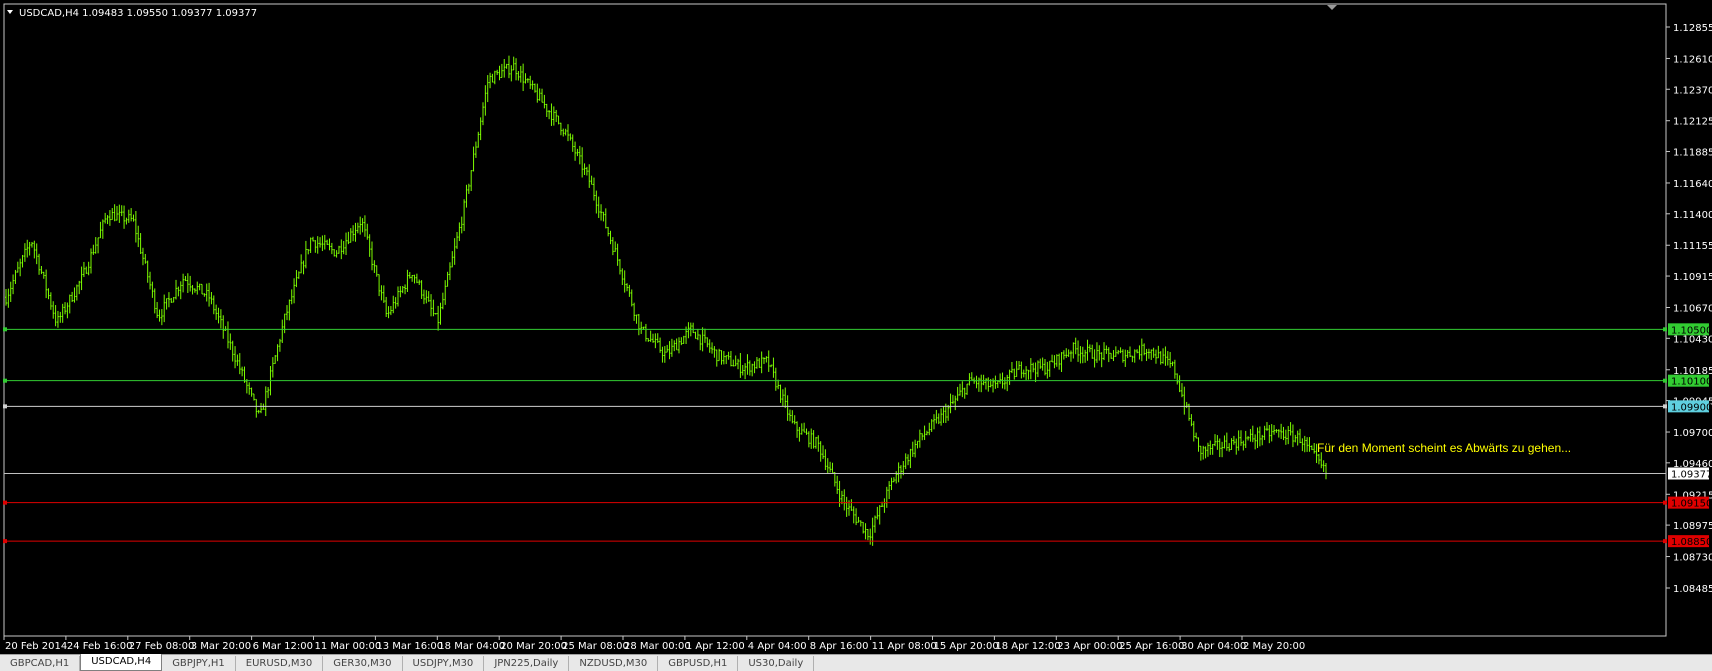 This screenshot has height=671, width=1712. Describe the element at coordinates (10, 12) in the screenshot. I see `chart-menu-triangle-icon` at that location.